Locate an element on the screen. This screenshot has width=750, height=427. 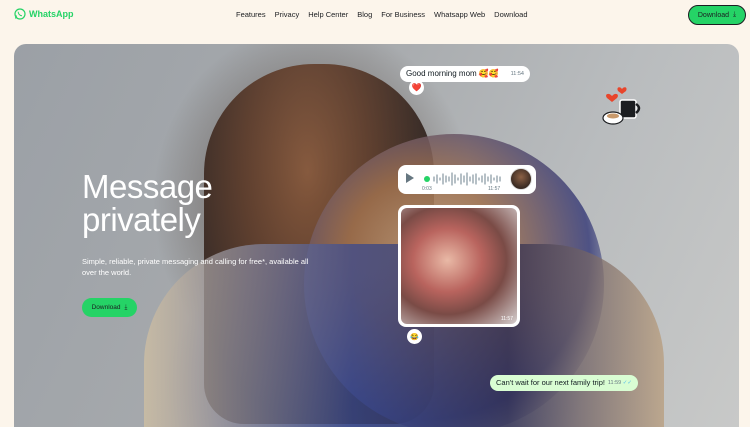
trip-message-time: 11:59 ✓✓ is located at coordinates (619, 383).